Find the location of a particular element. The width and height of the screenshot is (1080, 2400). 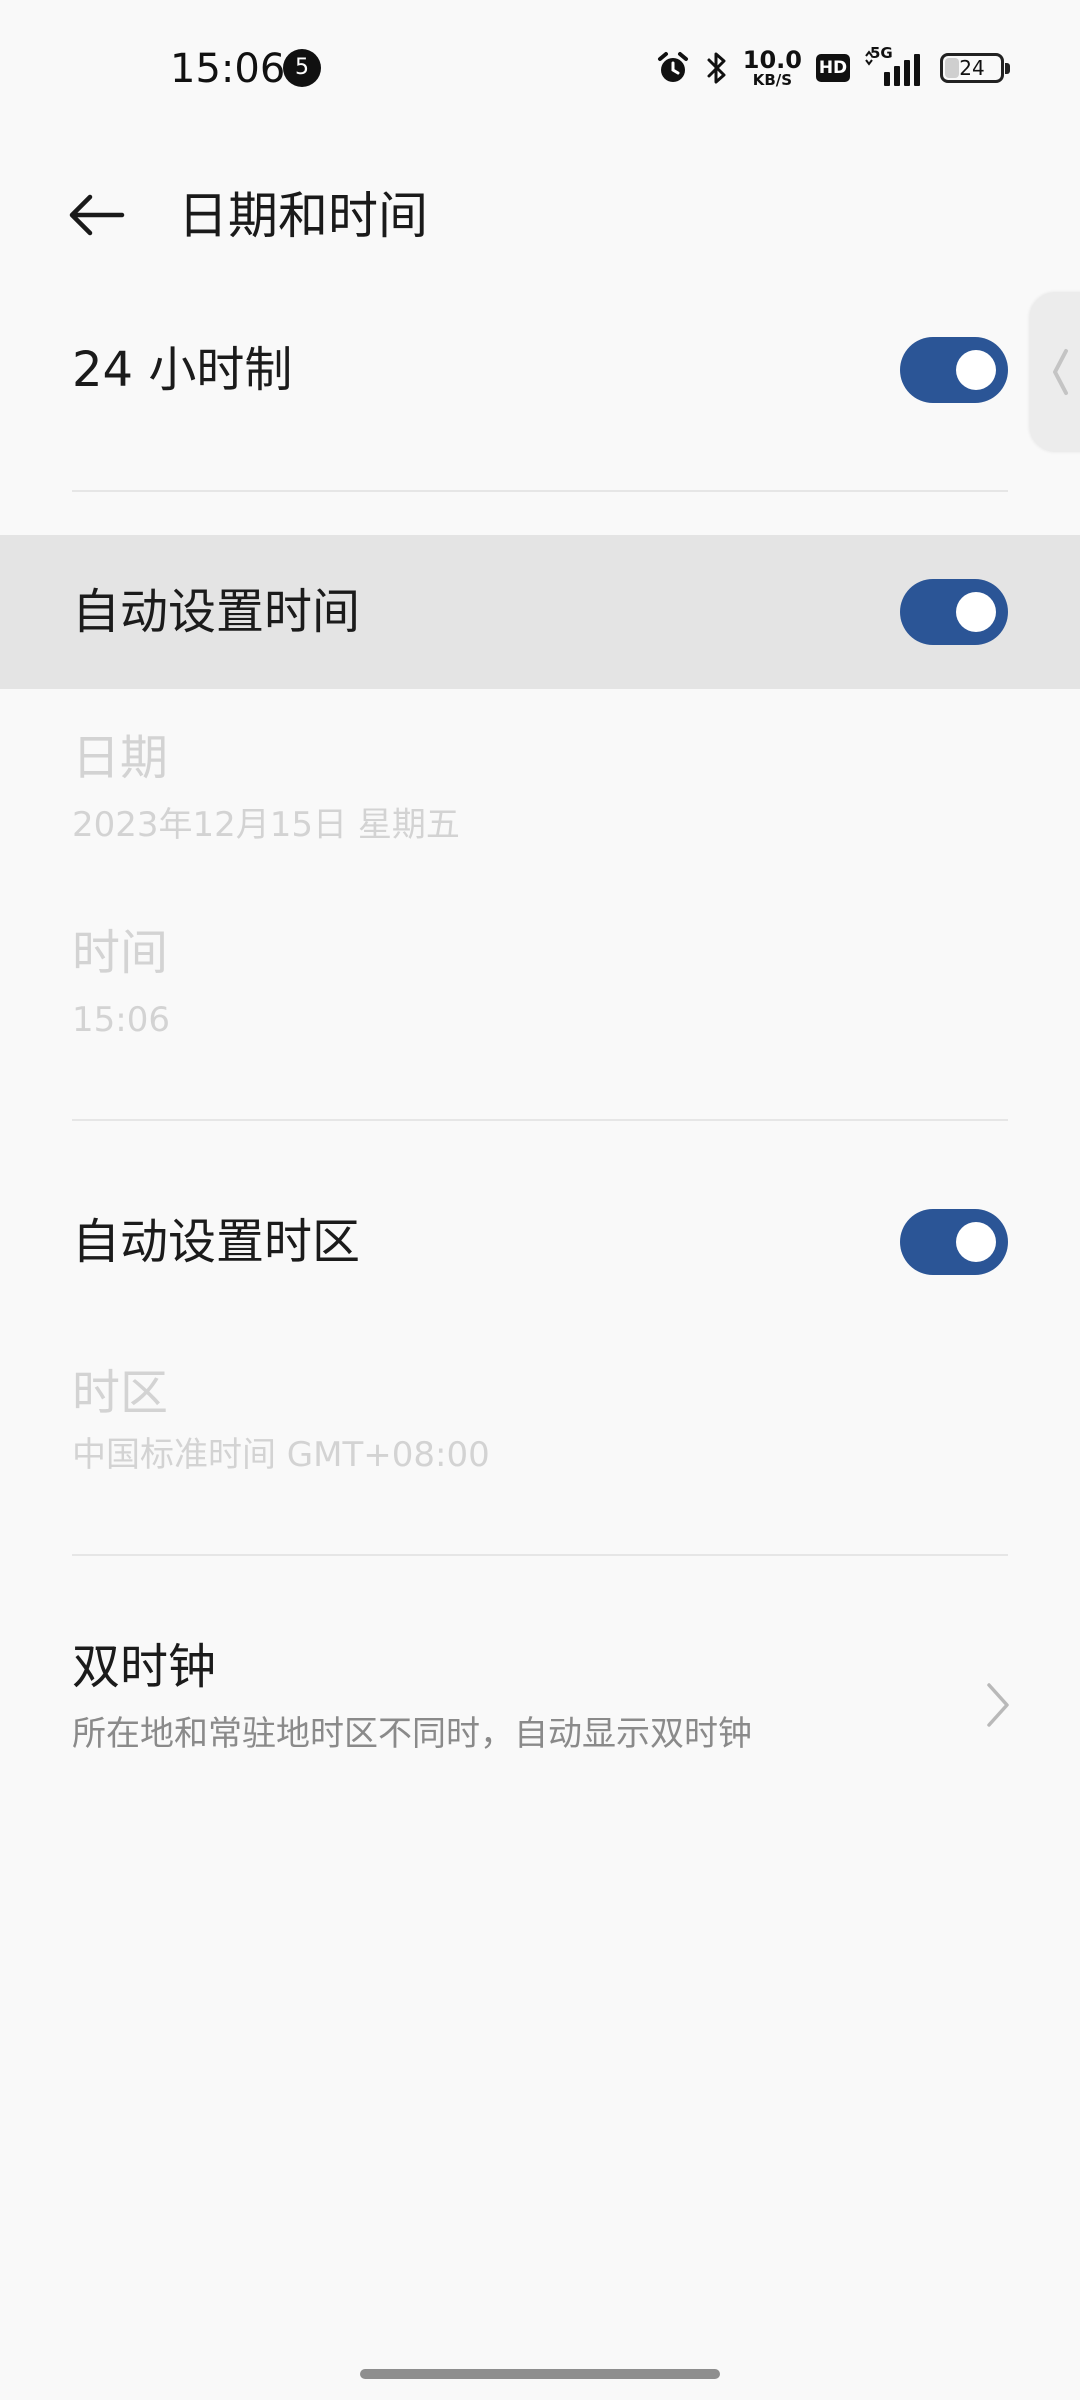

alarm-clock-icon is located at coordinates (672, 67).